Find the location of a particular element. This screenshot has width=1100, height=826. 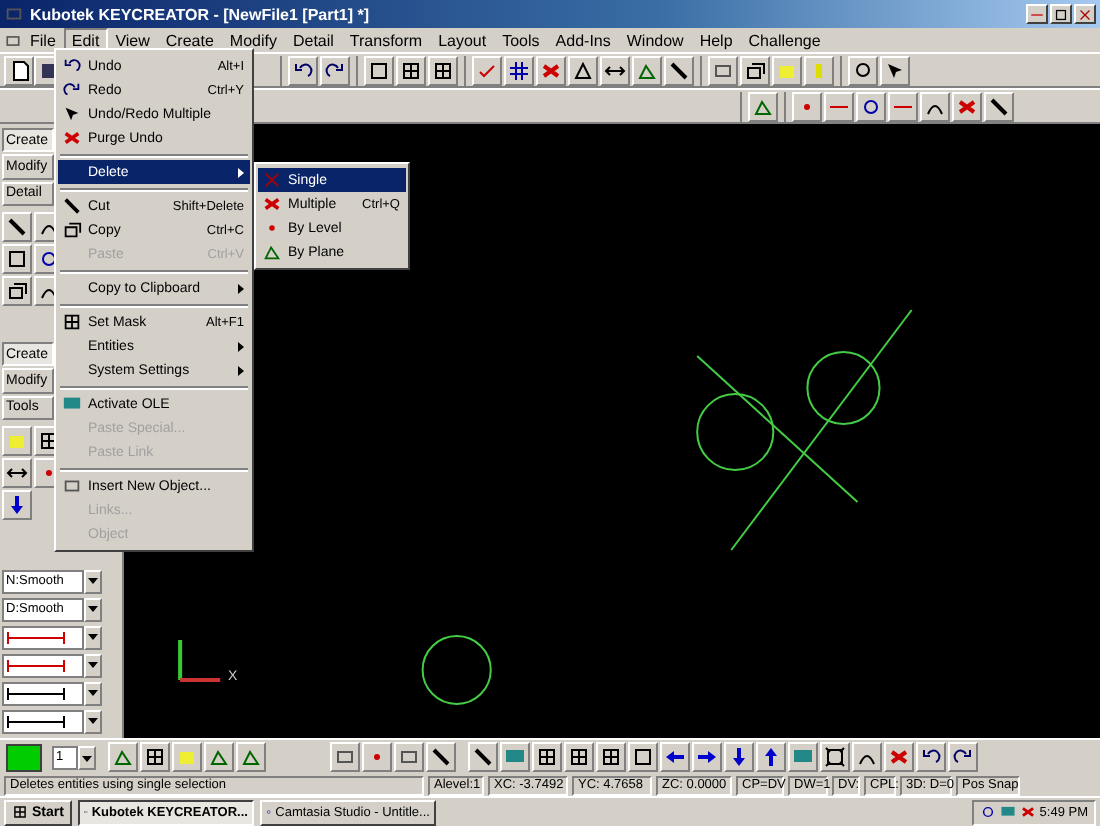

close-button is located at coordinates (1085, 14).